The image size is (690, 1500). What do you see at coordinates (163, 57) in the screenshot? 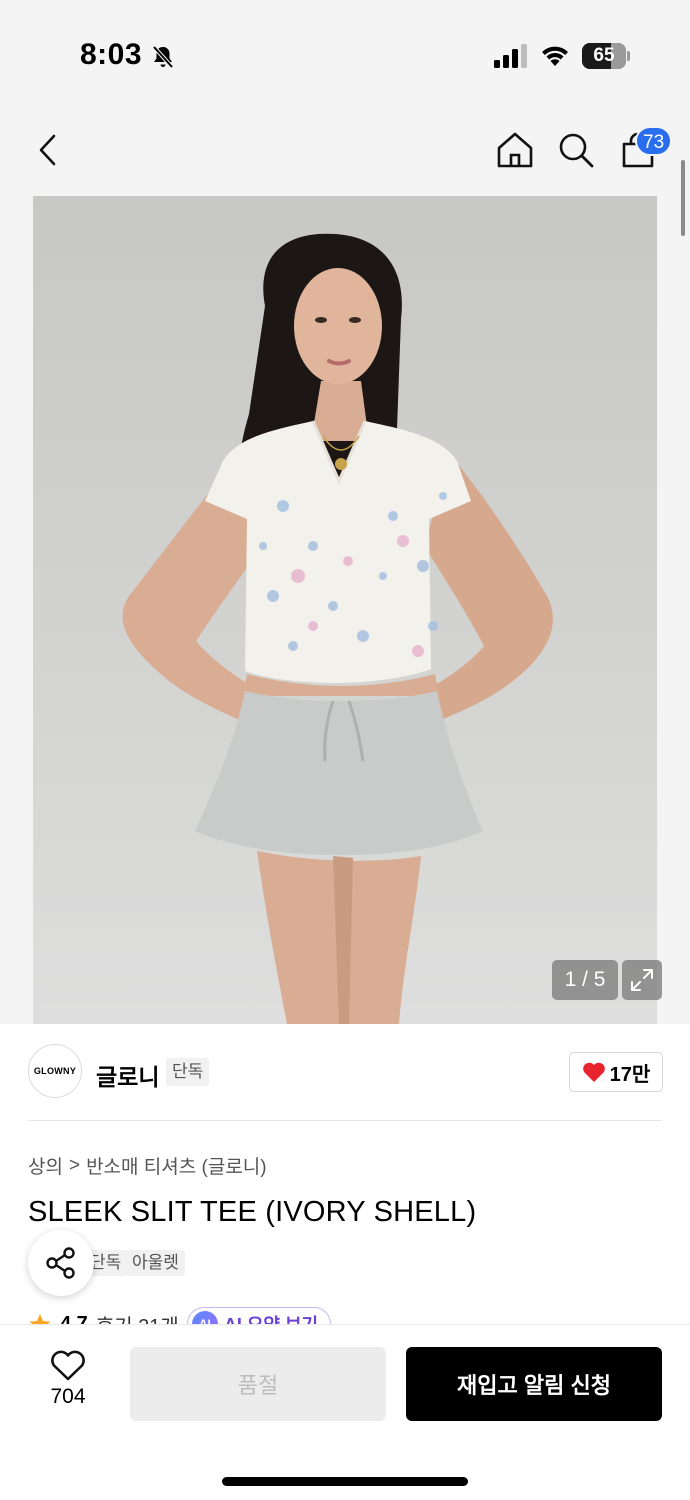
I see `bell-off-icon` at bounding box center [163, 57].